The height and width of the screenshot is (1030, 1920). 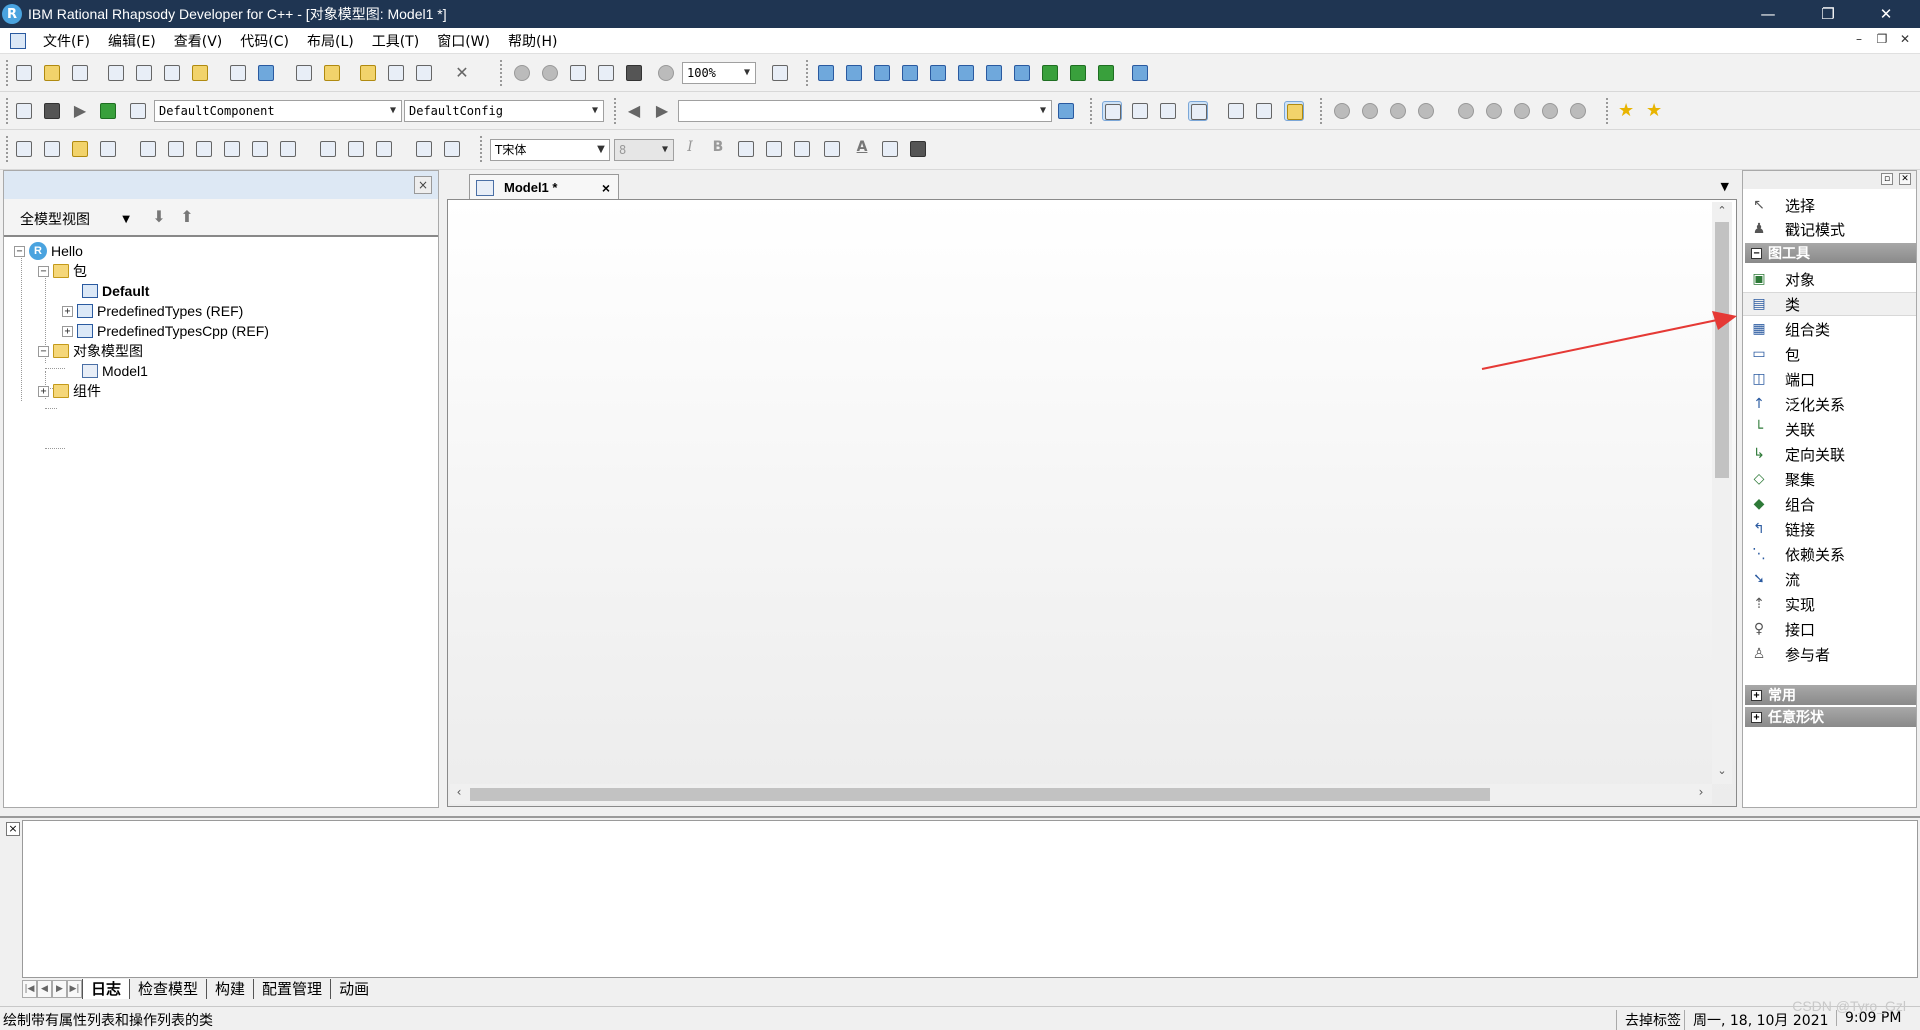 I want to click on layout-9-icon, so click(x=1050, y=73).